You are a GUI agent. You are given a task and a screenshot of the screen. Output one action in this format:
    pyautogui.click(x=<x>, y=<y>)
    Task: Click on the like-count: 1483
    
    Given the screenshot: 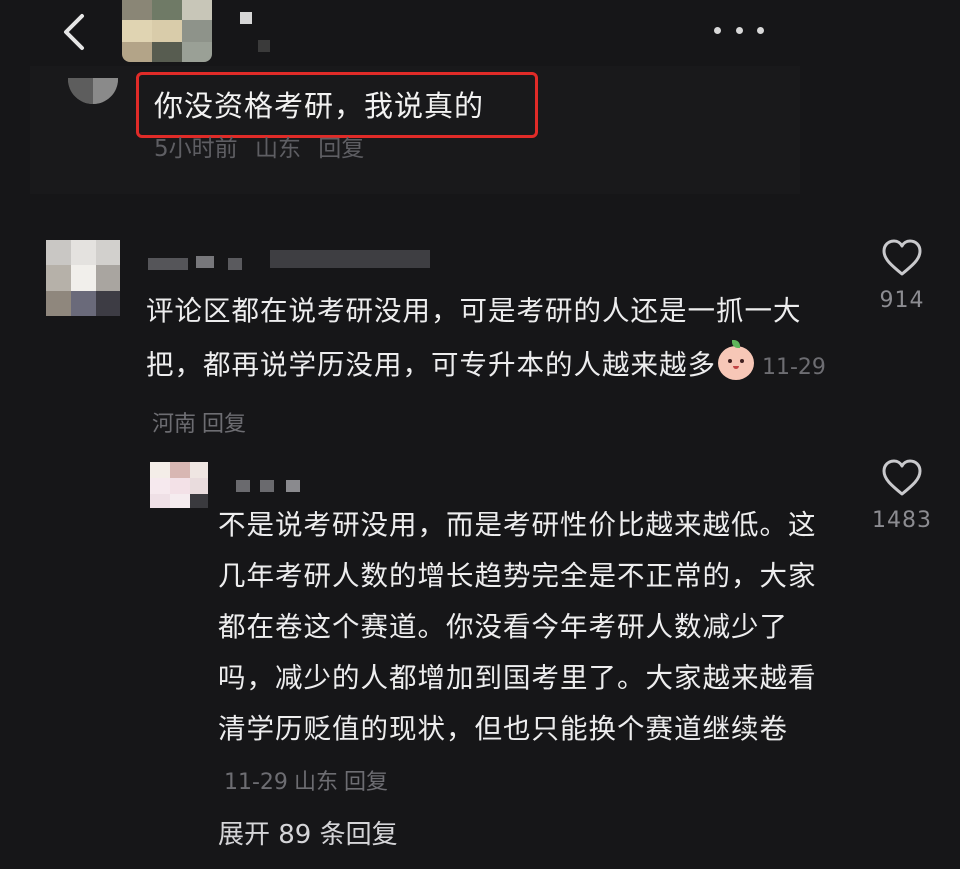 What is the action you would take?
    pyautogui.click(x=902, y=520)
    